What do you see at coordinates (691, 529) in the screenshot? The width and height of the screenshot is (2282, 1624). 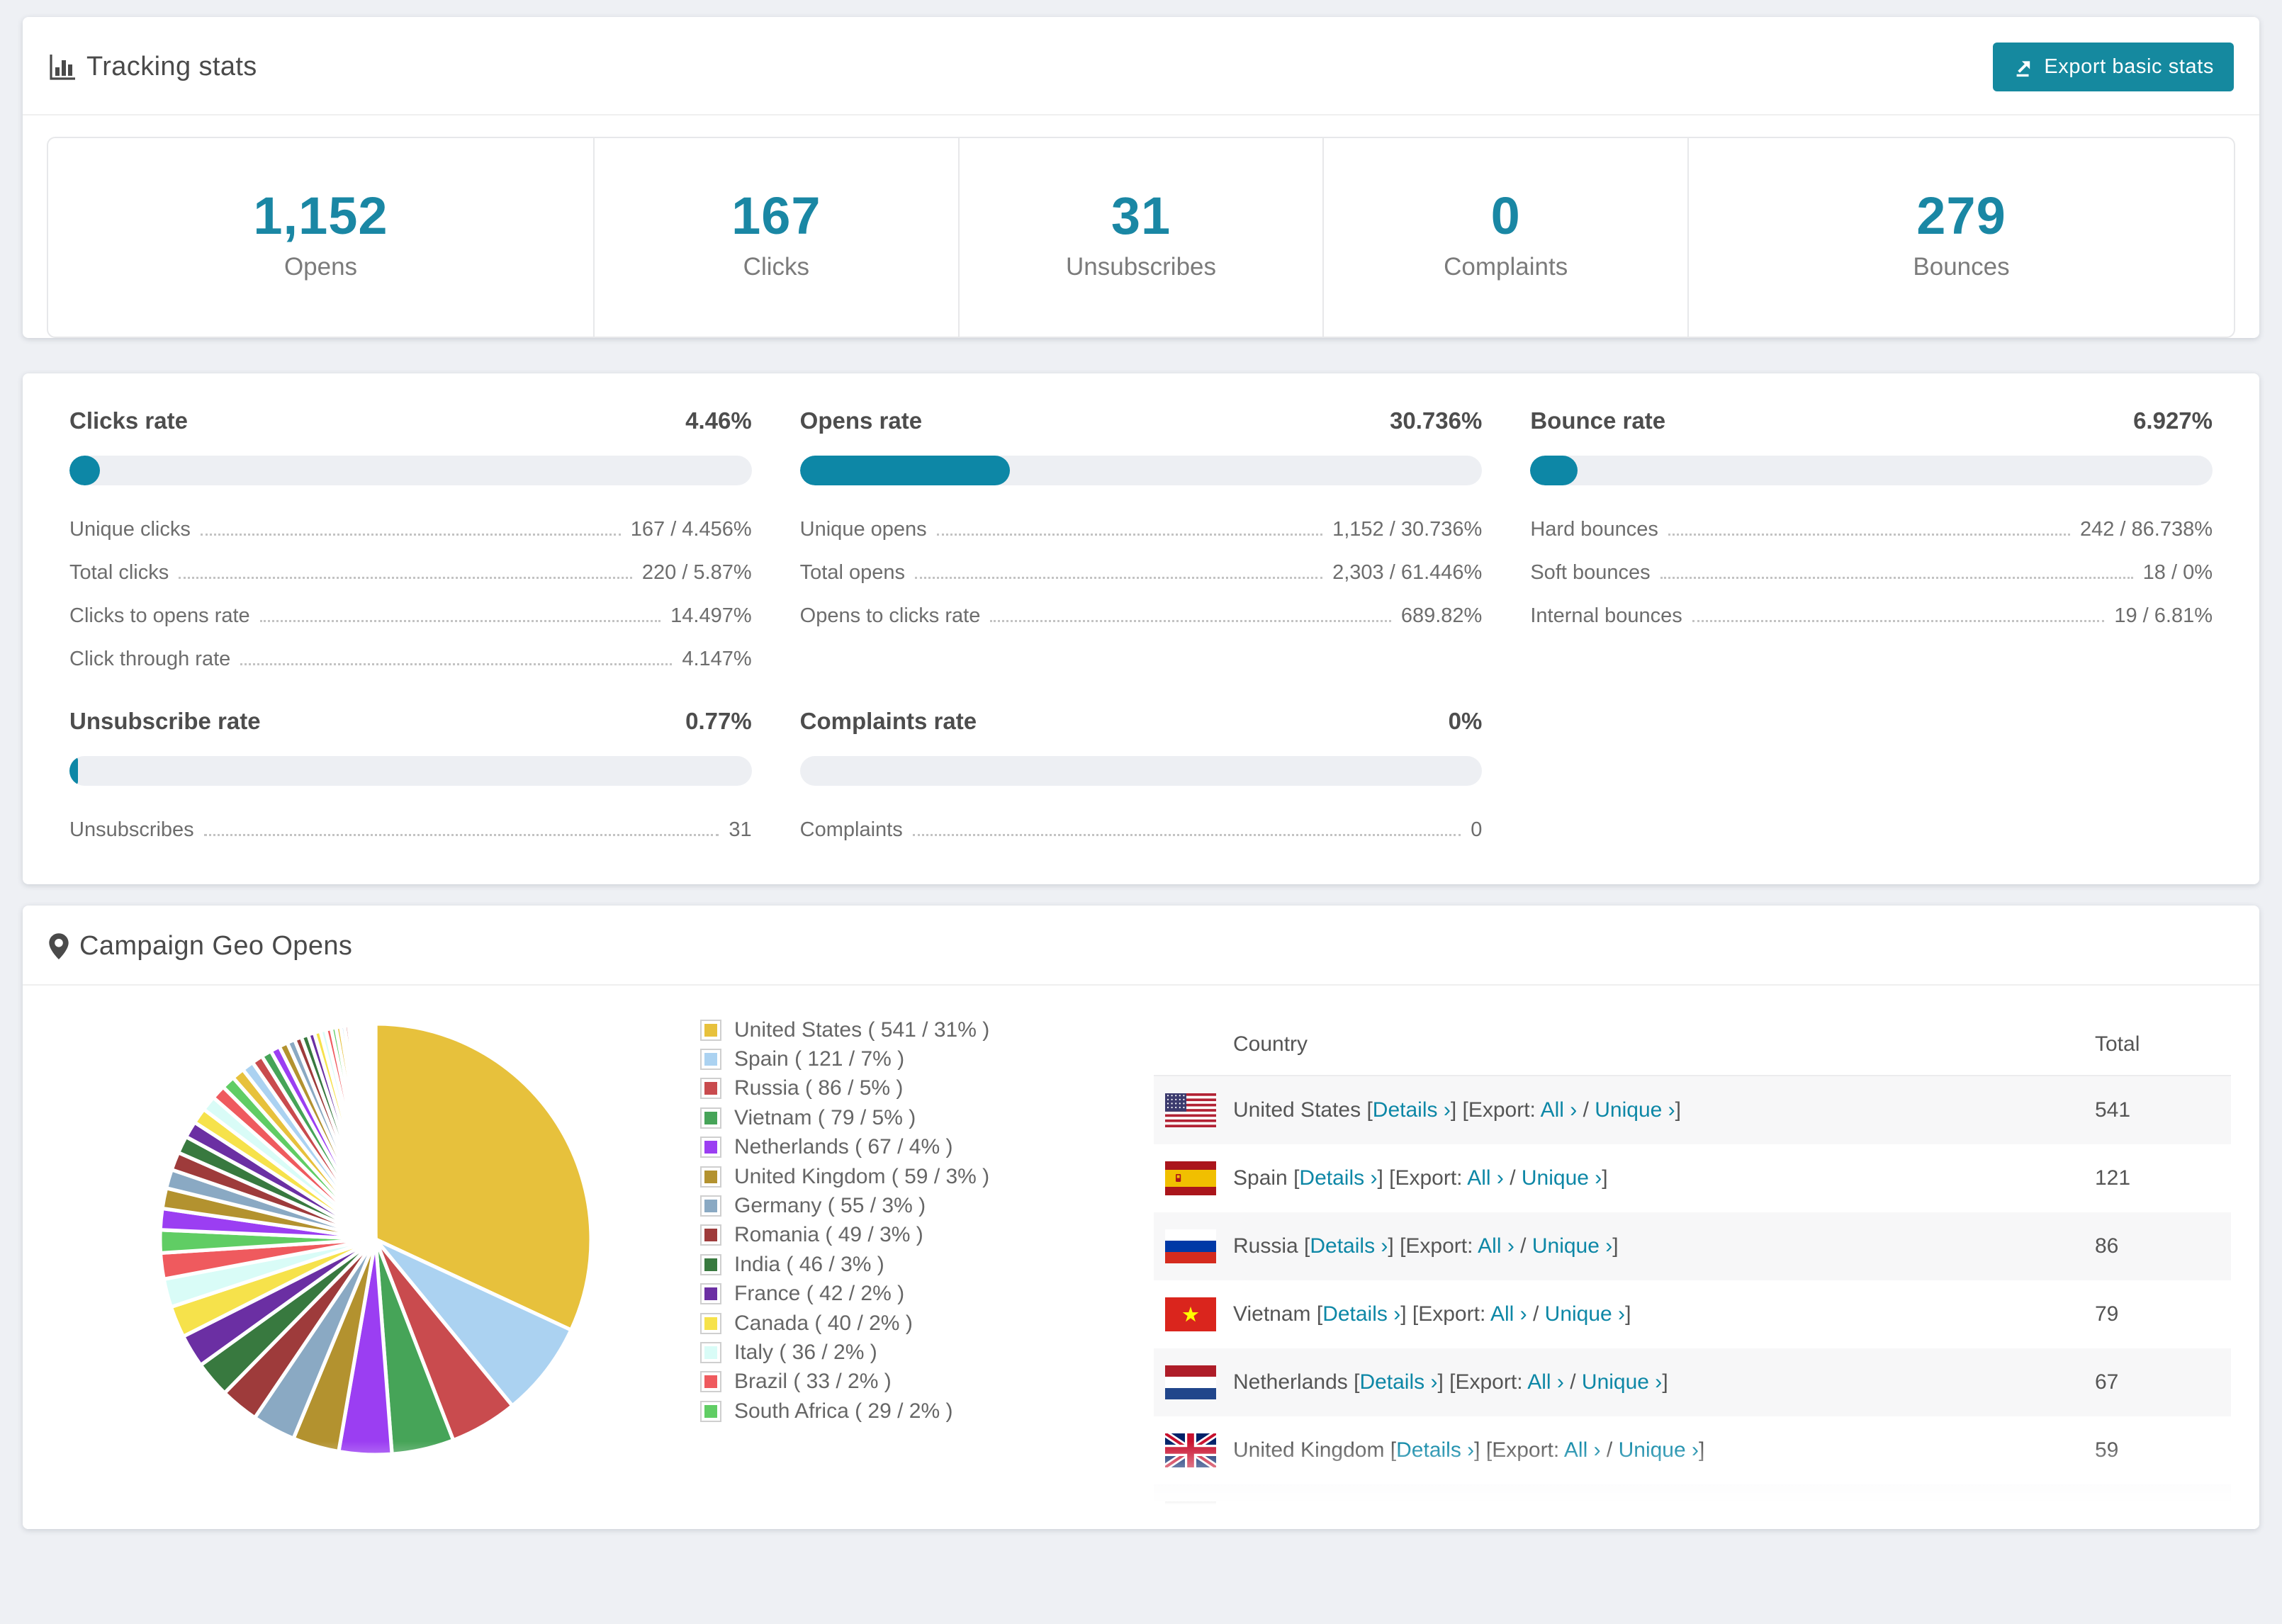 I see `stat-value: 167 / 4.456%` at bounding box center [691, 529].